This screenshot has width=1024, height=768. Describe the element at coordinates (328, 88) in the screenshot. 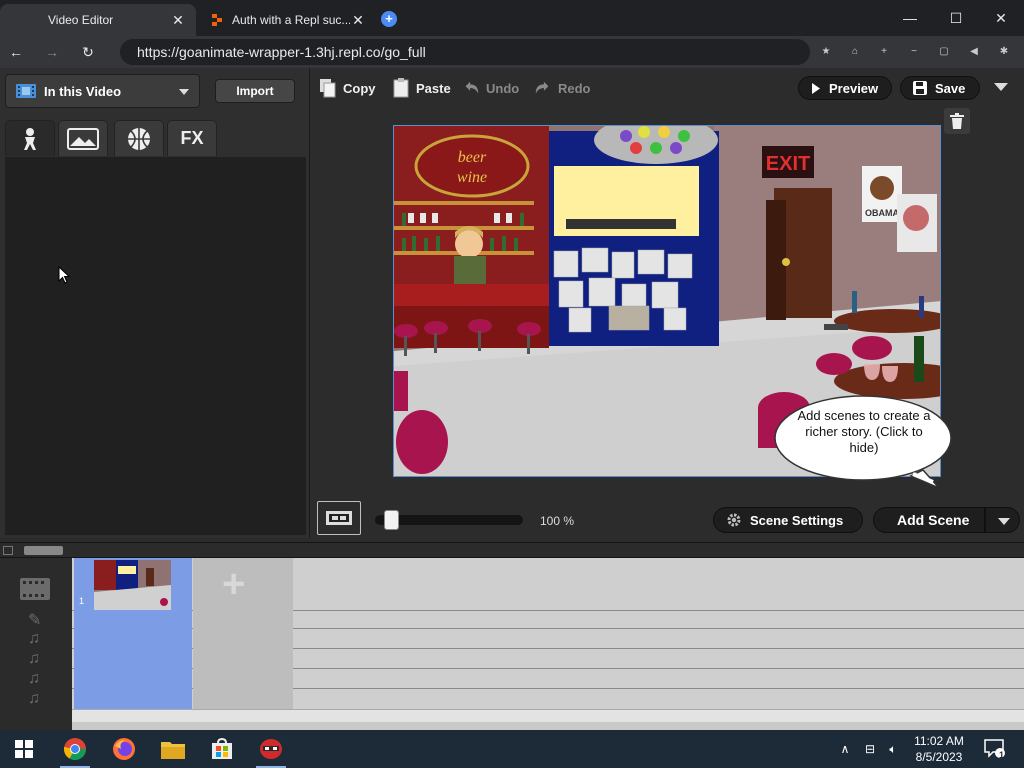

I see `copy-icon` at that location.